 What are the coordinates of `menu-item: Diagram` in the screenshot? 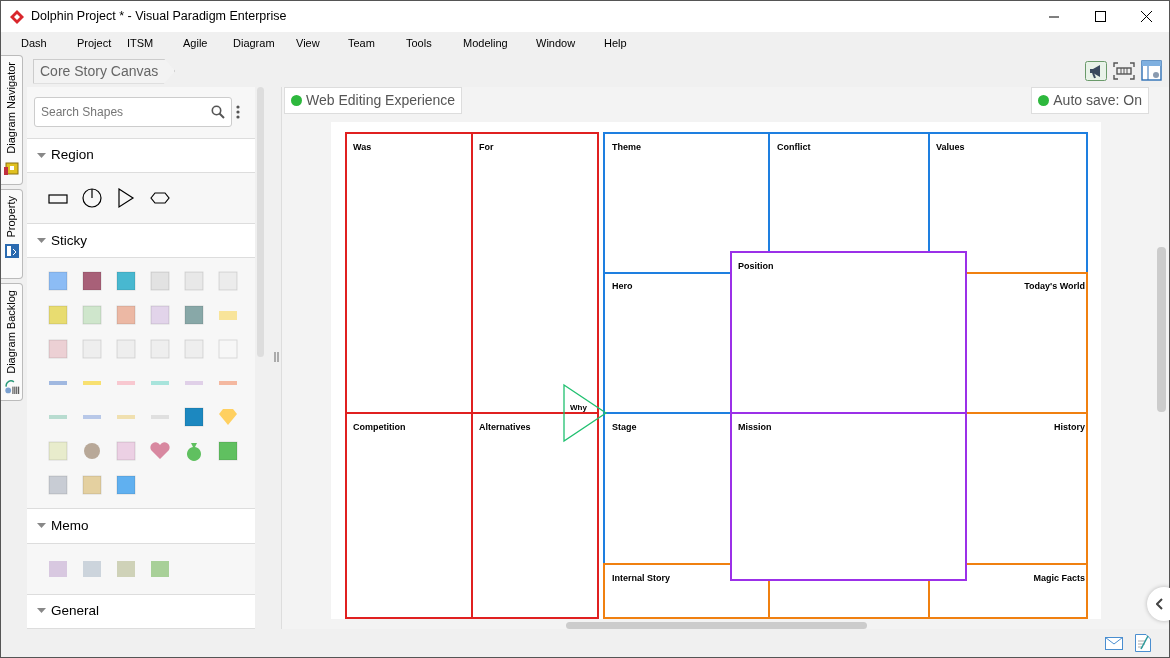 It's located at (264, 43).